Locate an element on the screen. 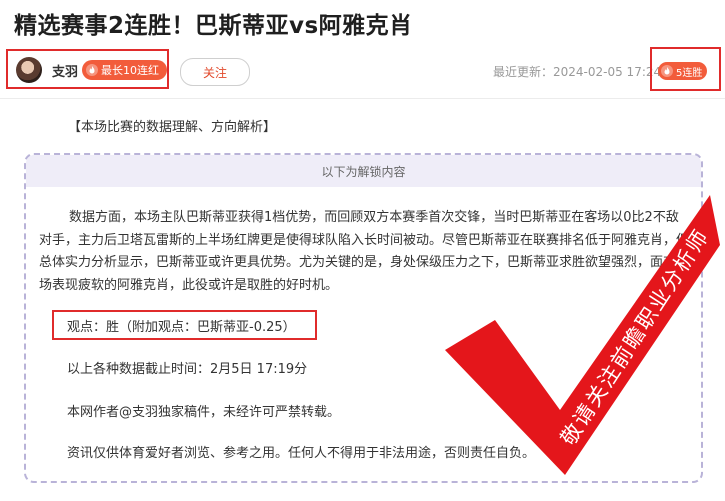 The height and width of the screenshot is (501, 725). author-name: 支羽 is located at coordinates (65, 70).